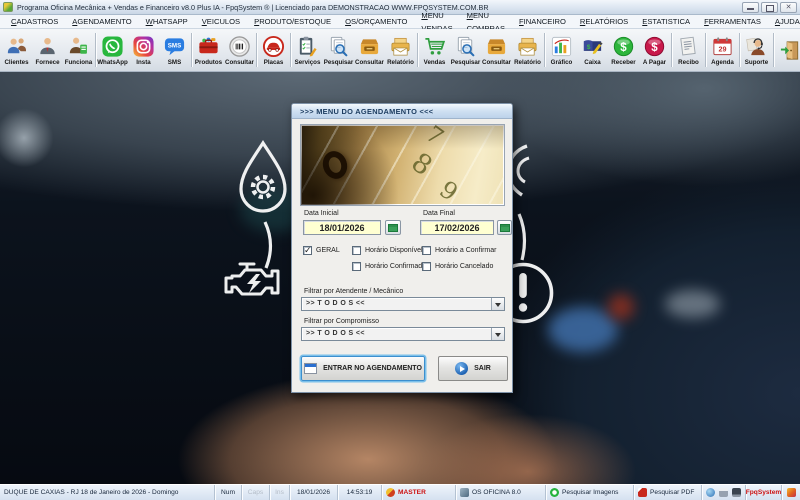  Describe the element at coordinates (8, 7) in the screenshot. I see `app-logo-icon` at that location.